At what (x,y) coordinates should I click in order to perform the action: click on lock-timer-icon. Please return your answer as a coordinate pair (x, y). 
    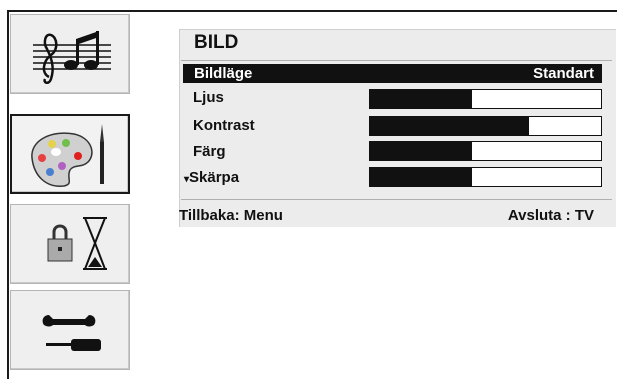
    Looking at the image, I should click on (77, 243).